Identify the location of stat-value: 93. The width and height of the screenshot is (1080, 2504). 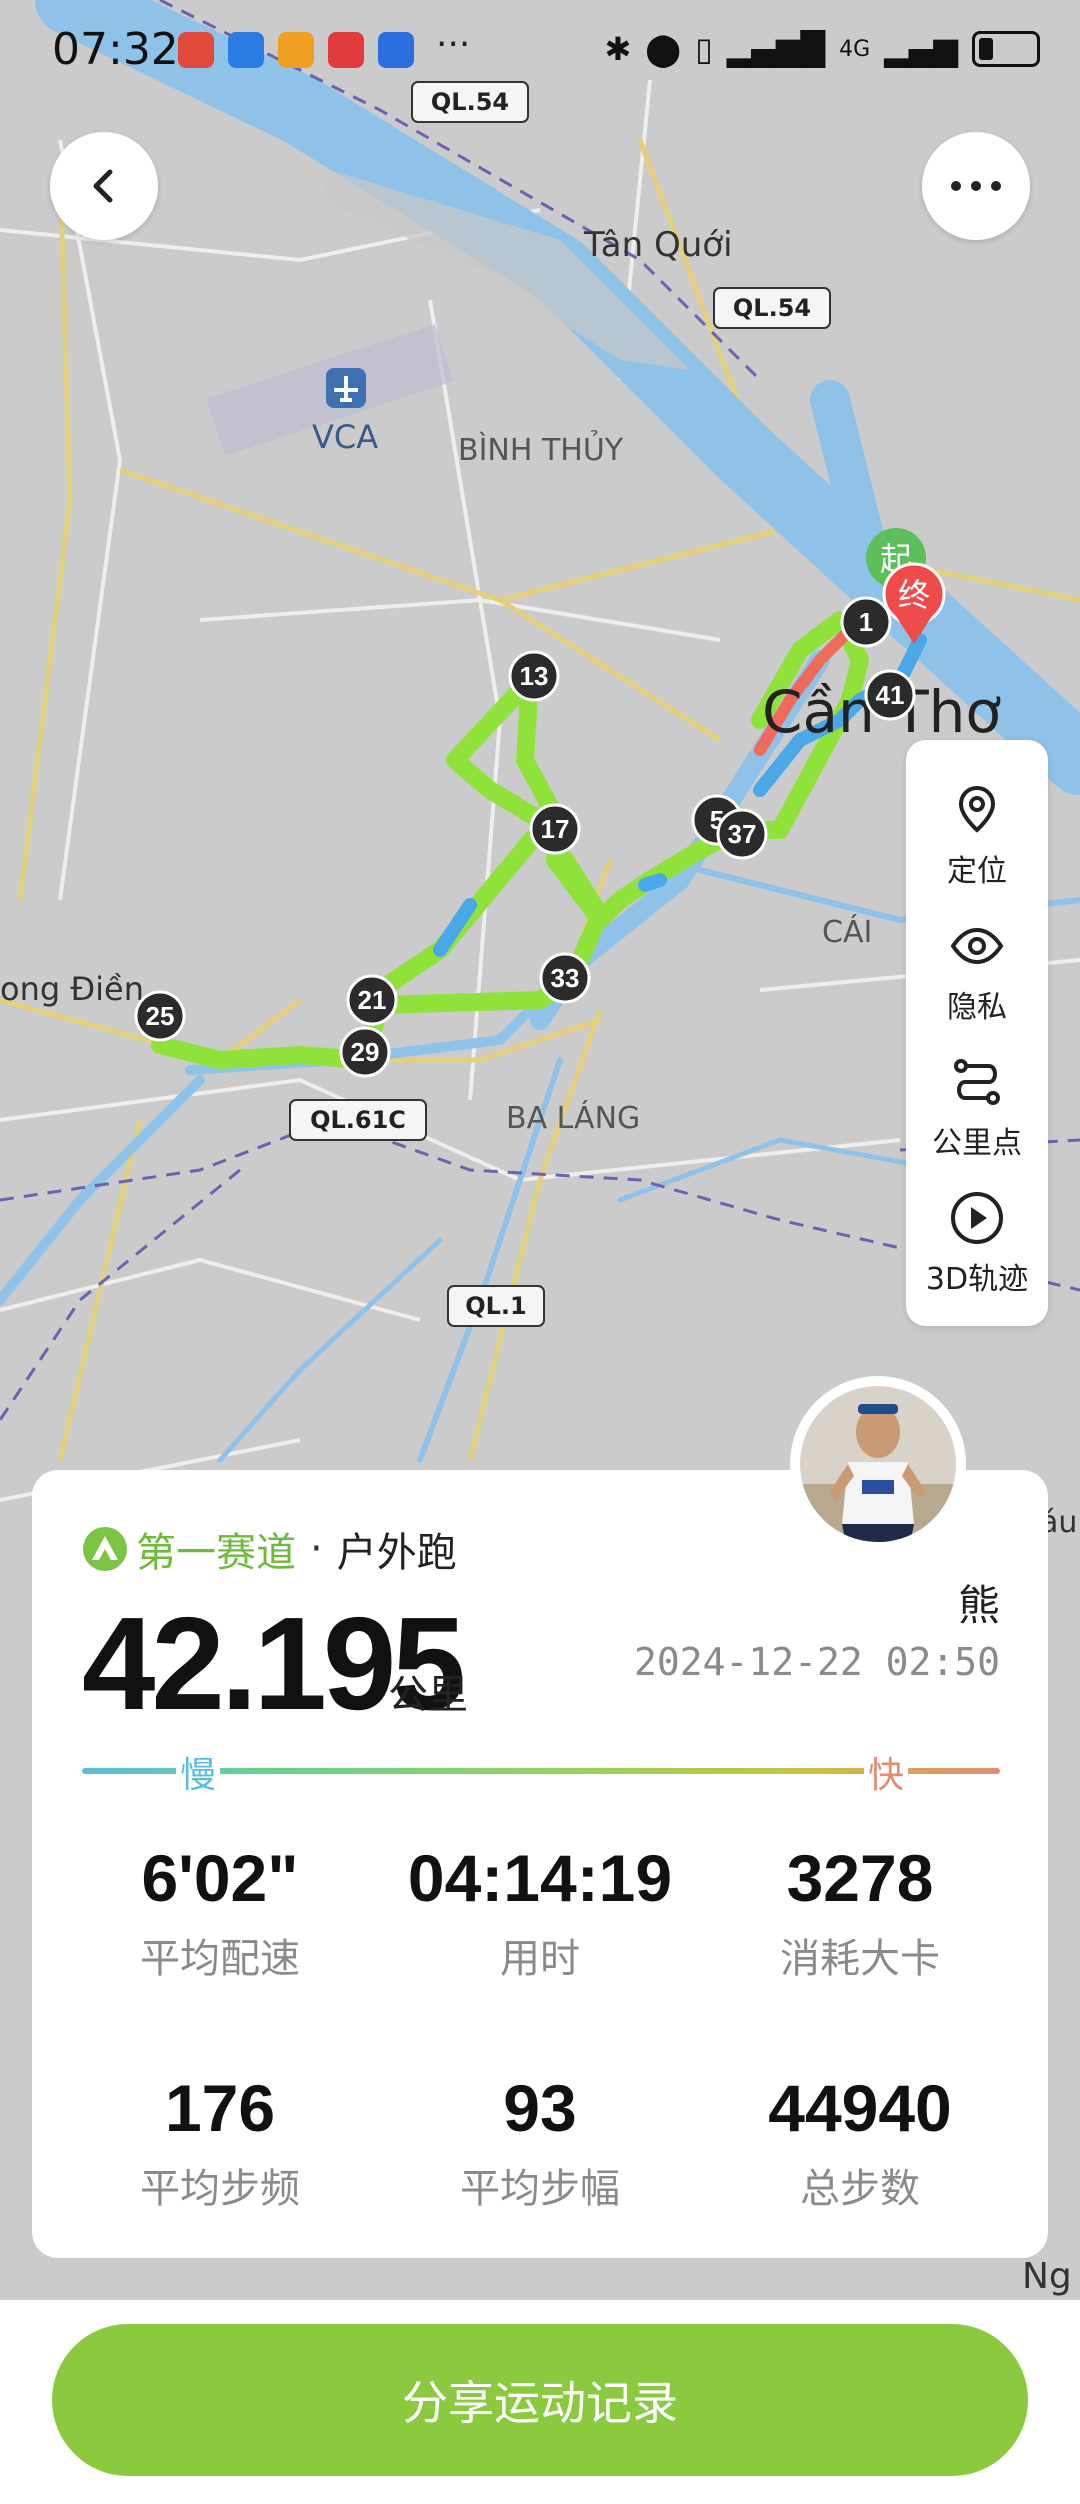
(540, 2108).